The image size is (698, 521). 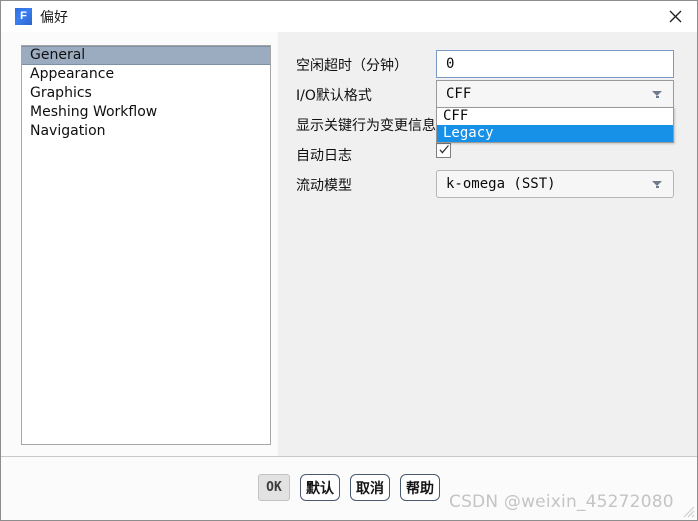 What do you see at coordinates (146, 112) in the screenshot?
I see `sidebar-item-meshing-workflow: Meshing Workflow` at bounding box center [146, 112].